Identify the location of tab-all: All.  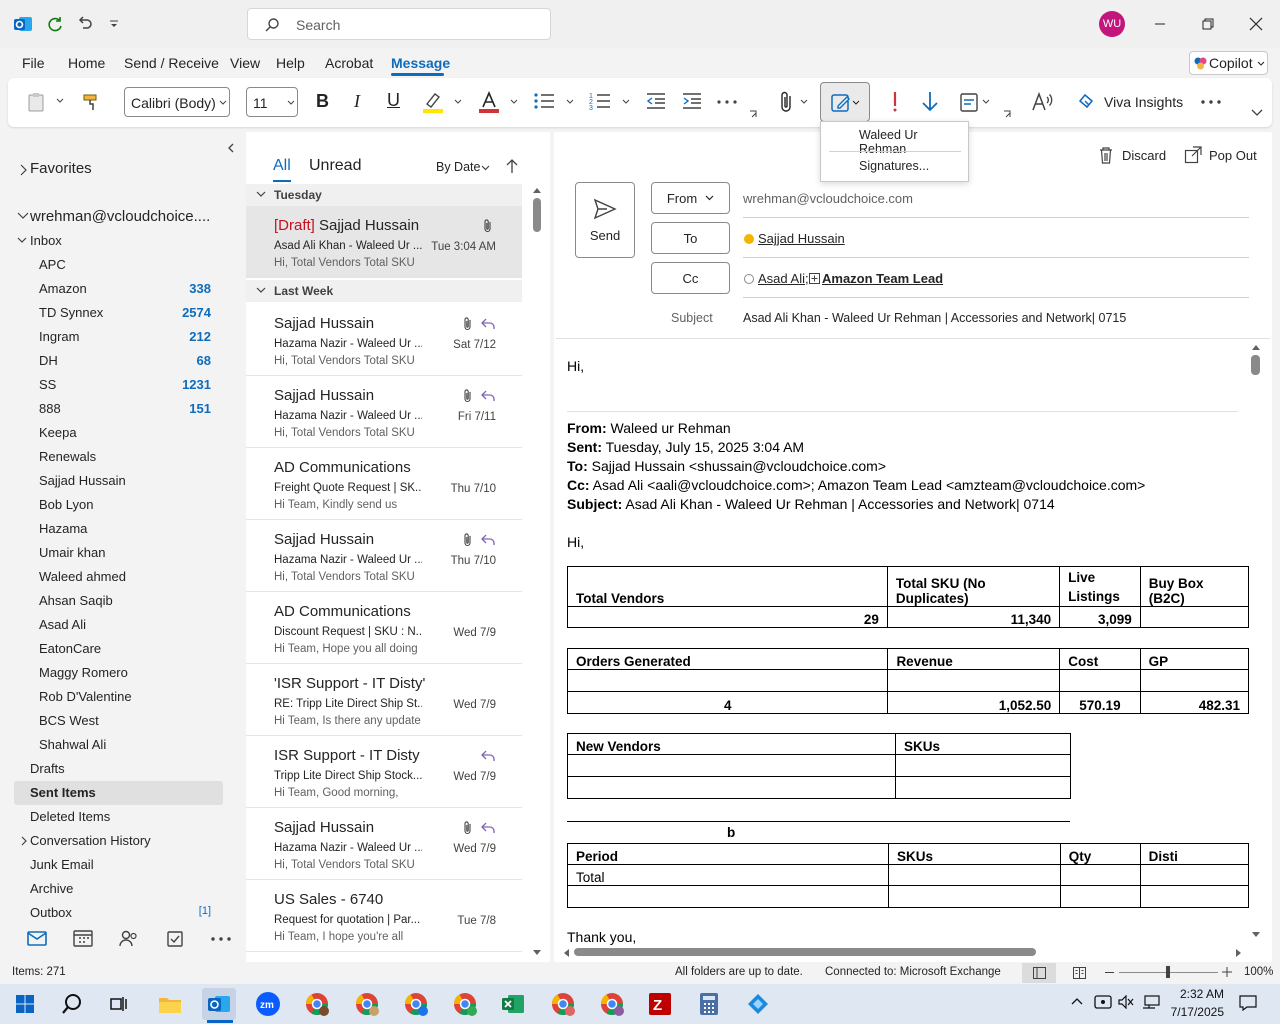
(282, 166).